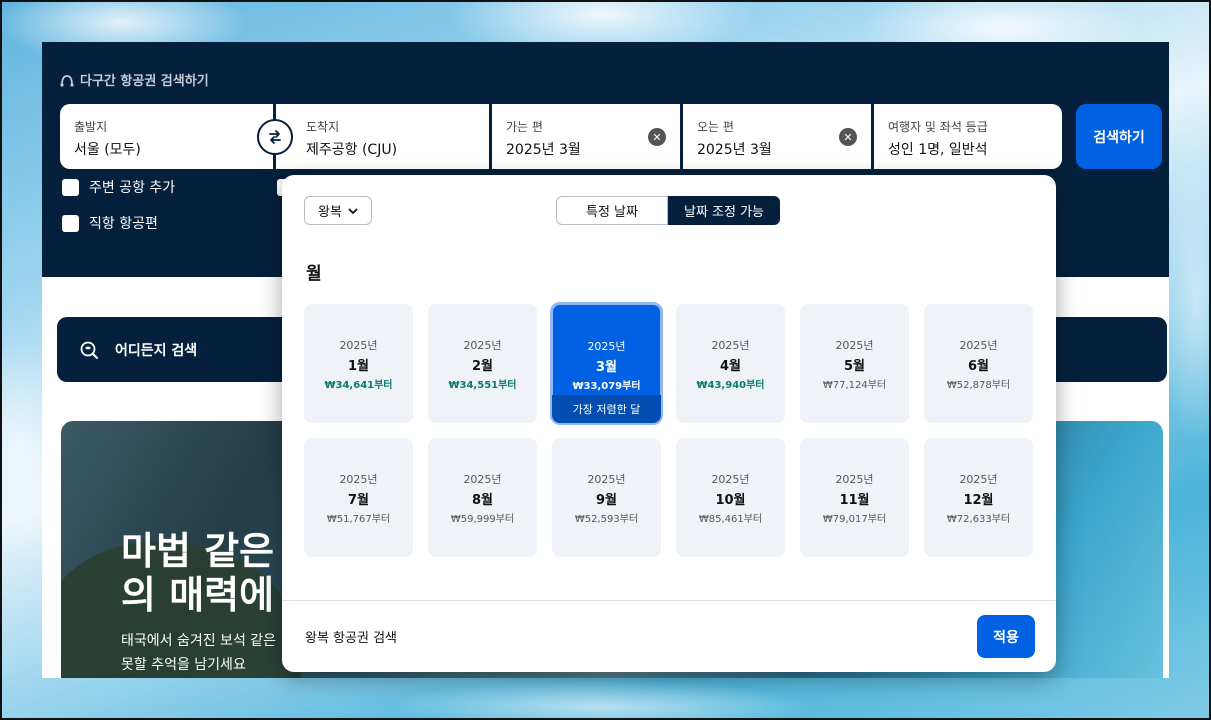 Image resolution: width=1211 pixels, height=720 pixels. I want to click on multi-city-link: 다구간 항공권 검색하기, so click(134, 79).